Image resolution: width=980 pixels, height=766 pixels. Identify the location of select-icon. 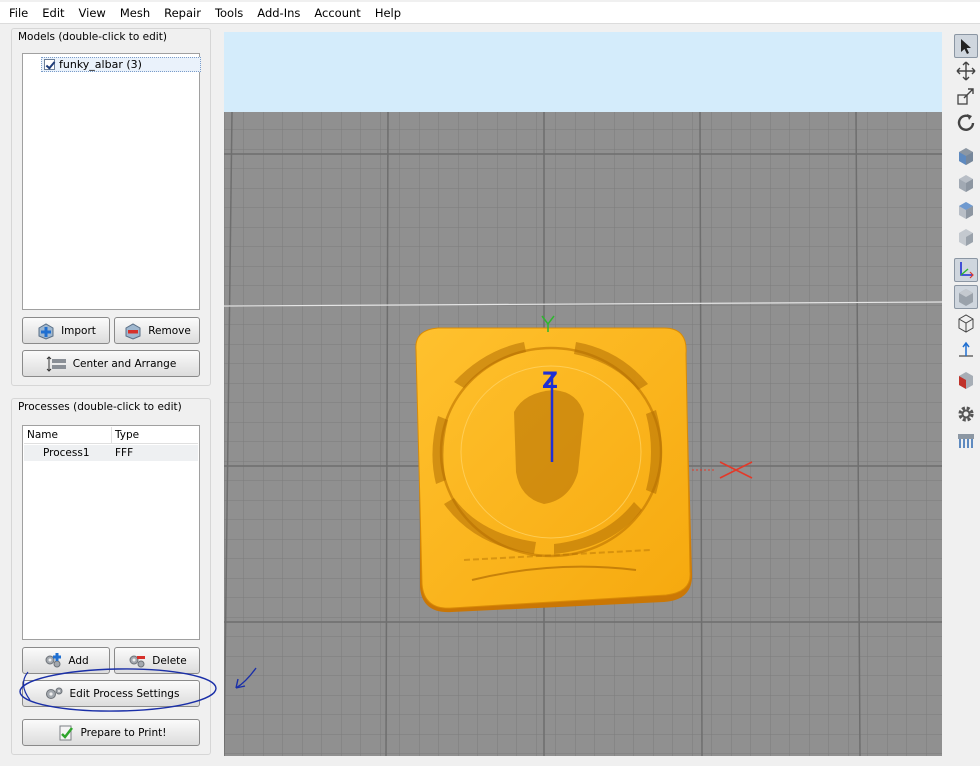
(966, 46).